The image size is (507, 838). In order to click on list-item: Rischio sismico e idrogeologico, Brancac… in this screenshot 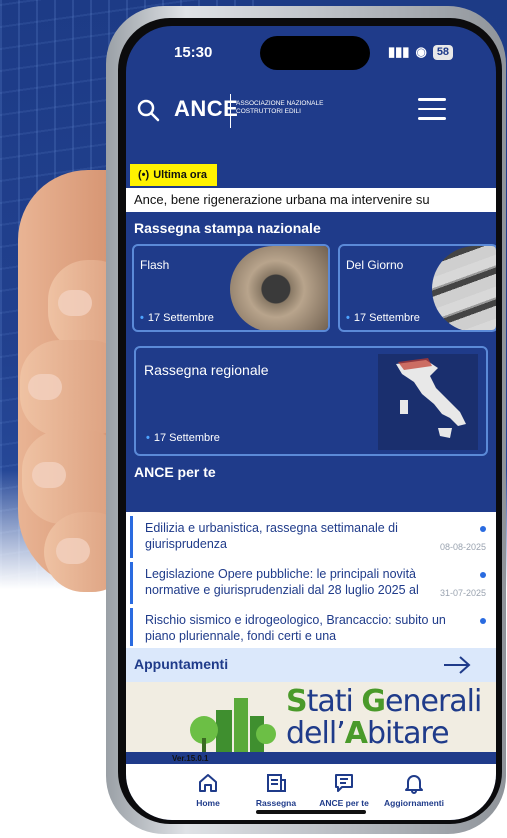, I will do `click(311, 627)`.